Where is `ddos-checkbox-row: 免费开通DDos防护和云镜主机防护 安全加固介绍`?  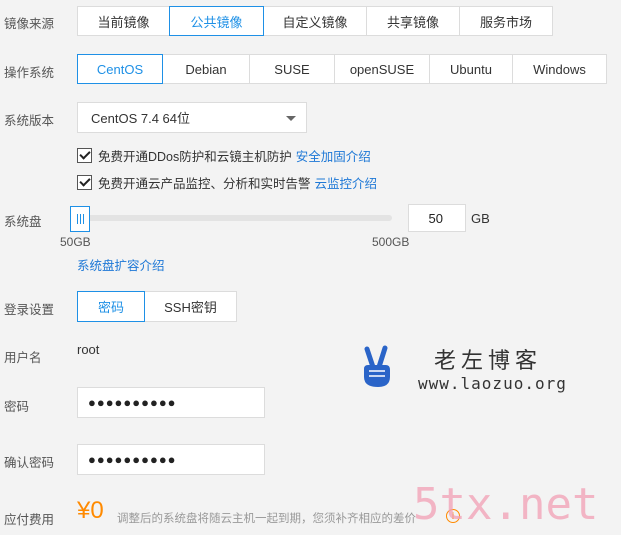 ddos-checkbox-row: 免费开通DDos防护和云镜主机防护 安全加固介绍 is located at coordinates (224, 155).